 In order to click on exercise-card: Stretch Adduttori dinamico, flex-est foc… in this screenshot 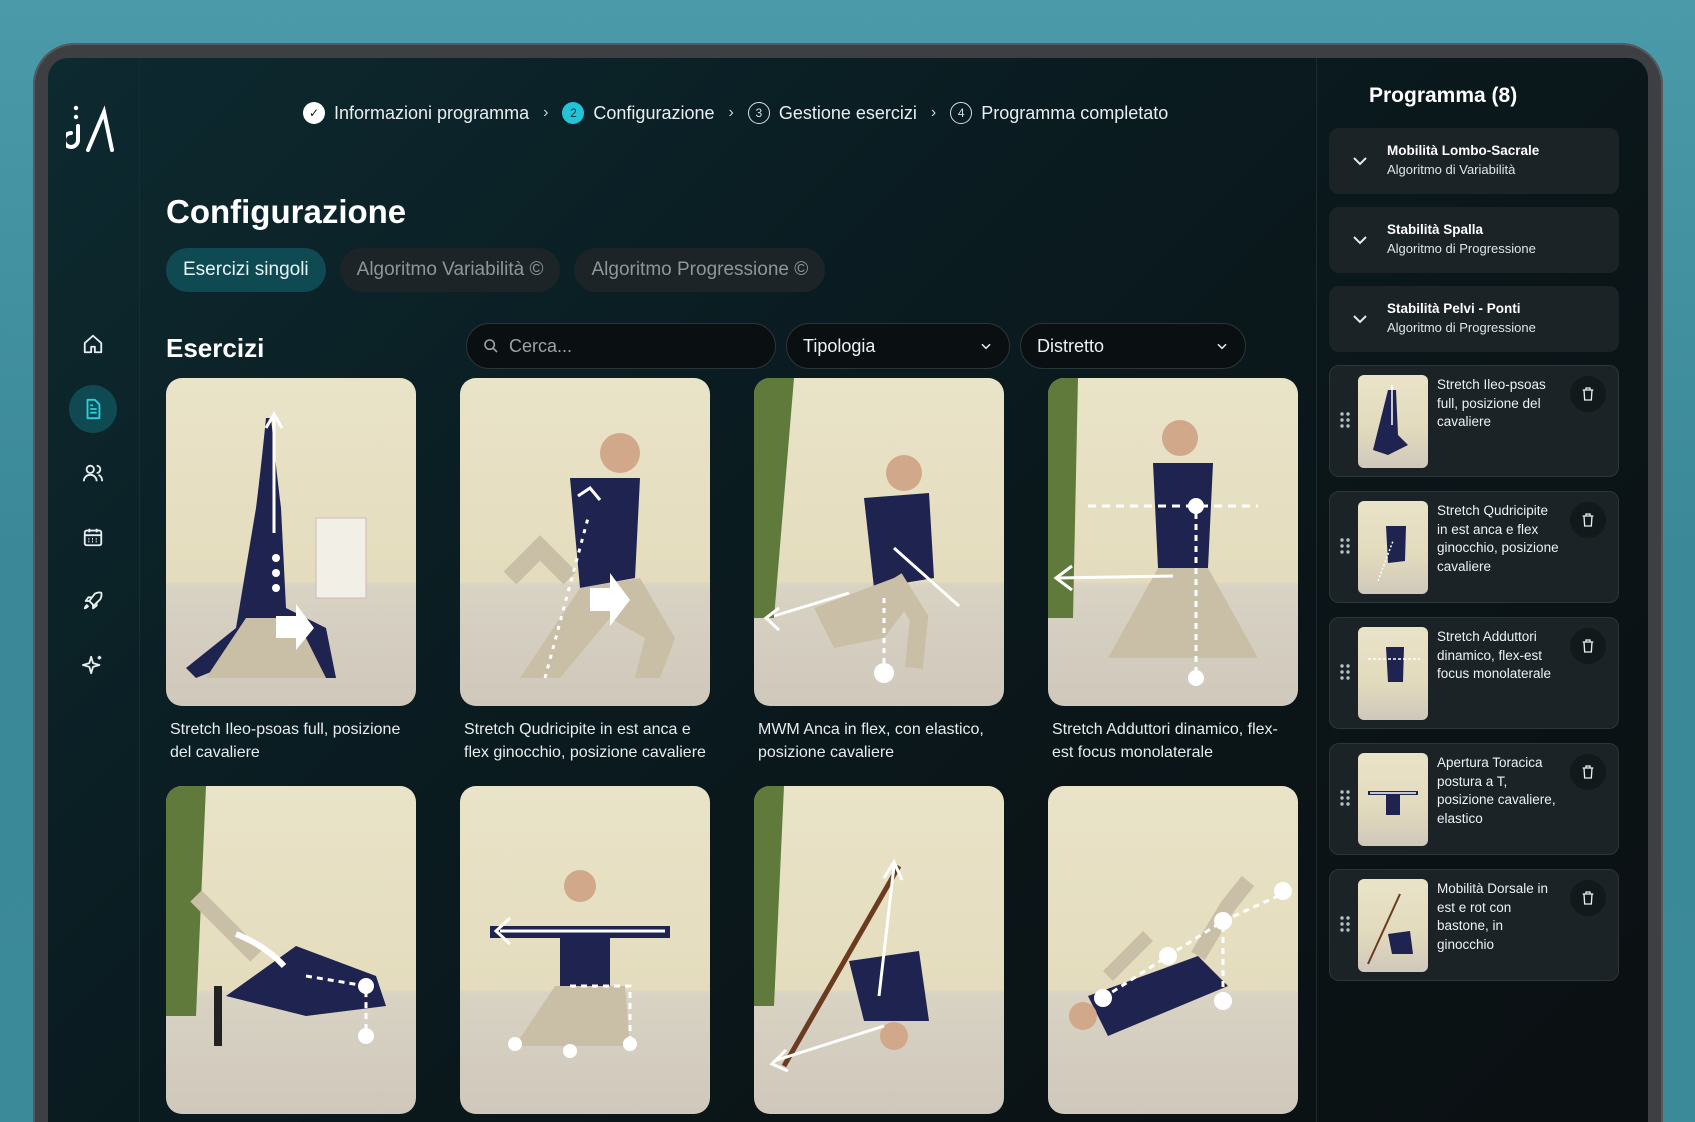, I will do `click(1173, 571)`.